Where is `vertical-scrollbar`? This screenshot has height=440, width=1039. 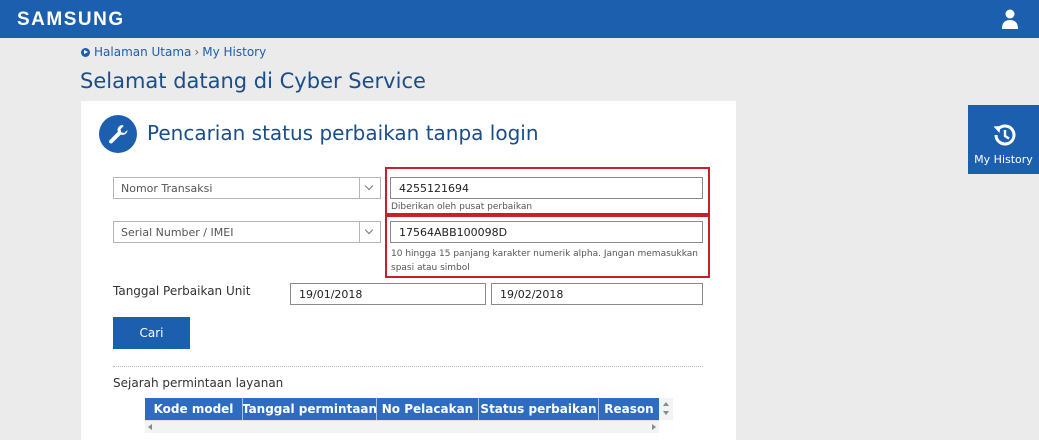 vertical-scrollbar is located at coordinates (666, 409).